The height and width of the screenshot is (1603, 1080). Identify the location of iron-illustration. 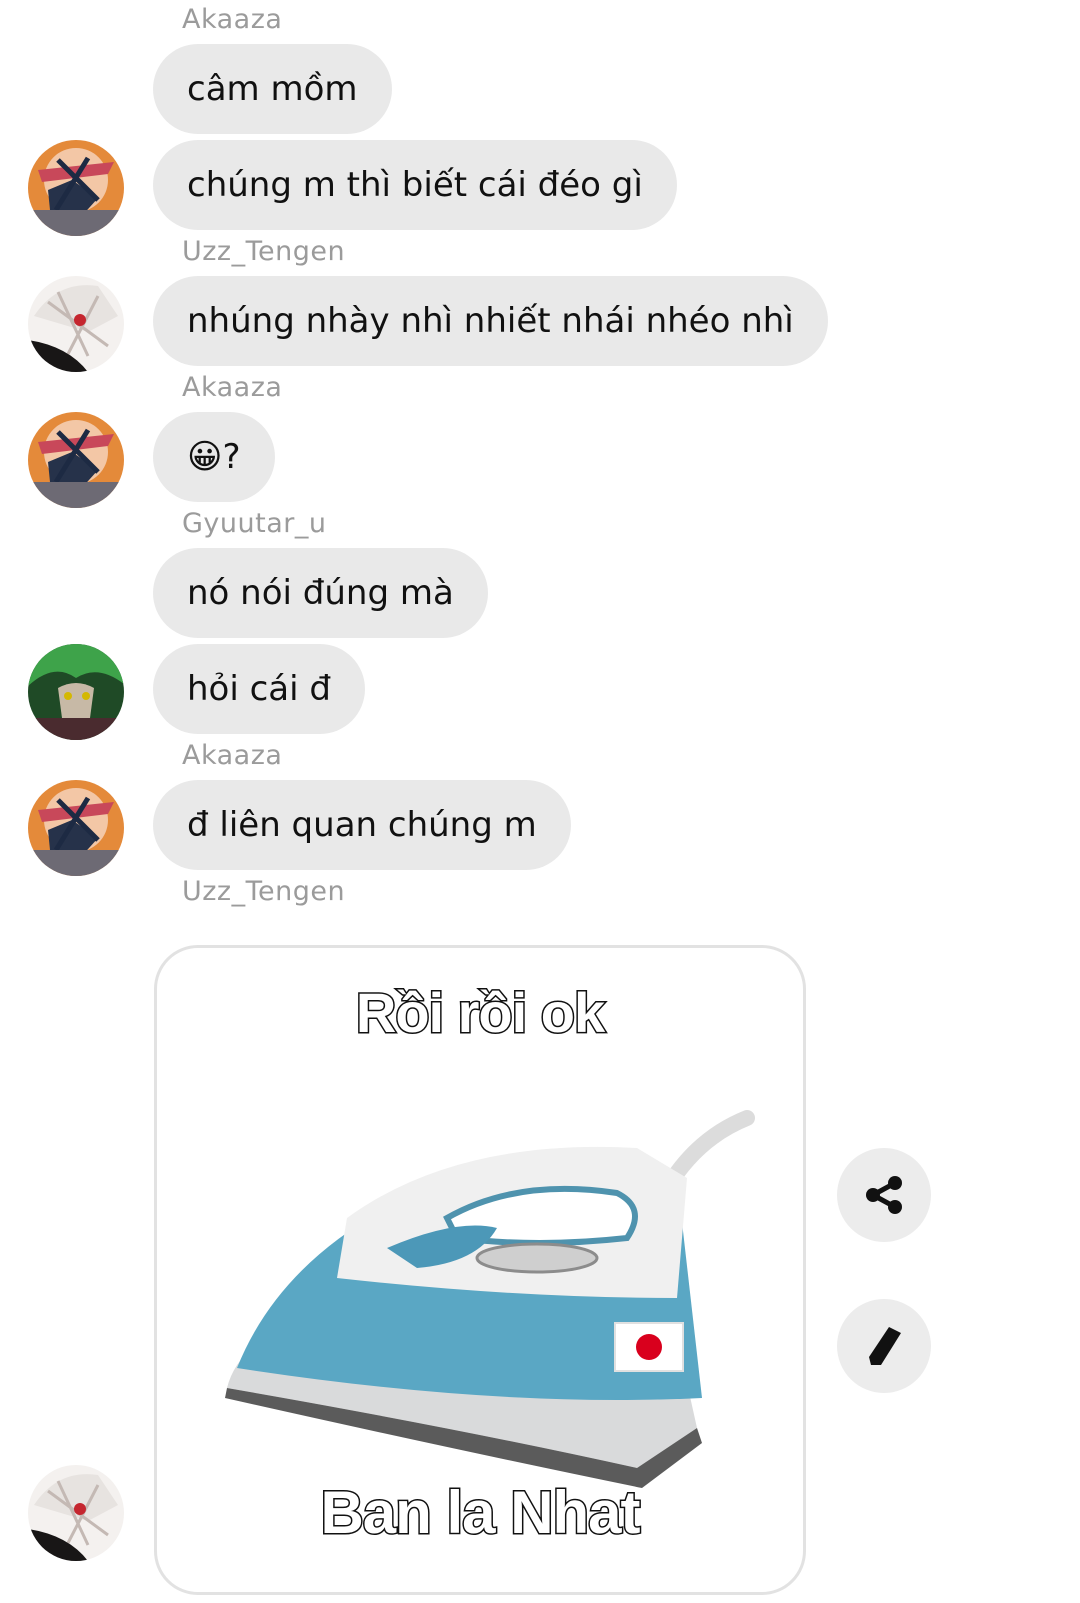
(490, 1299).